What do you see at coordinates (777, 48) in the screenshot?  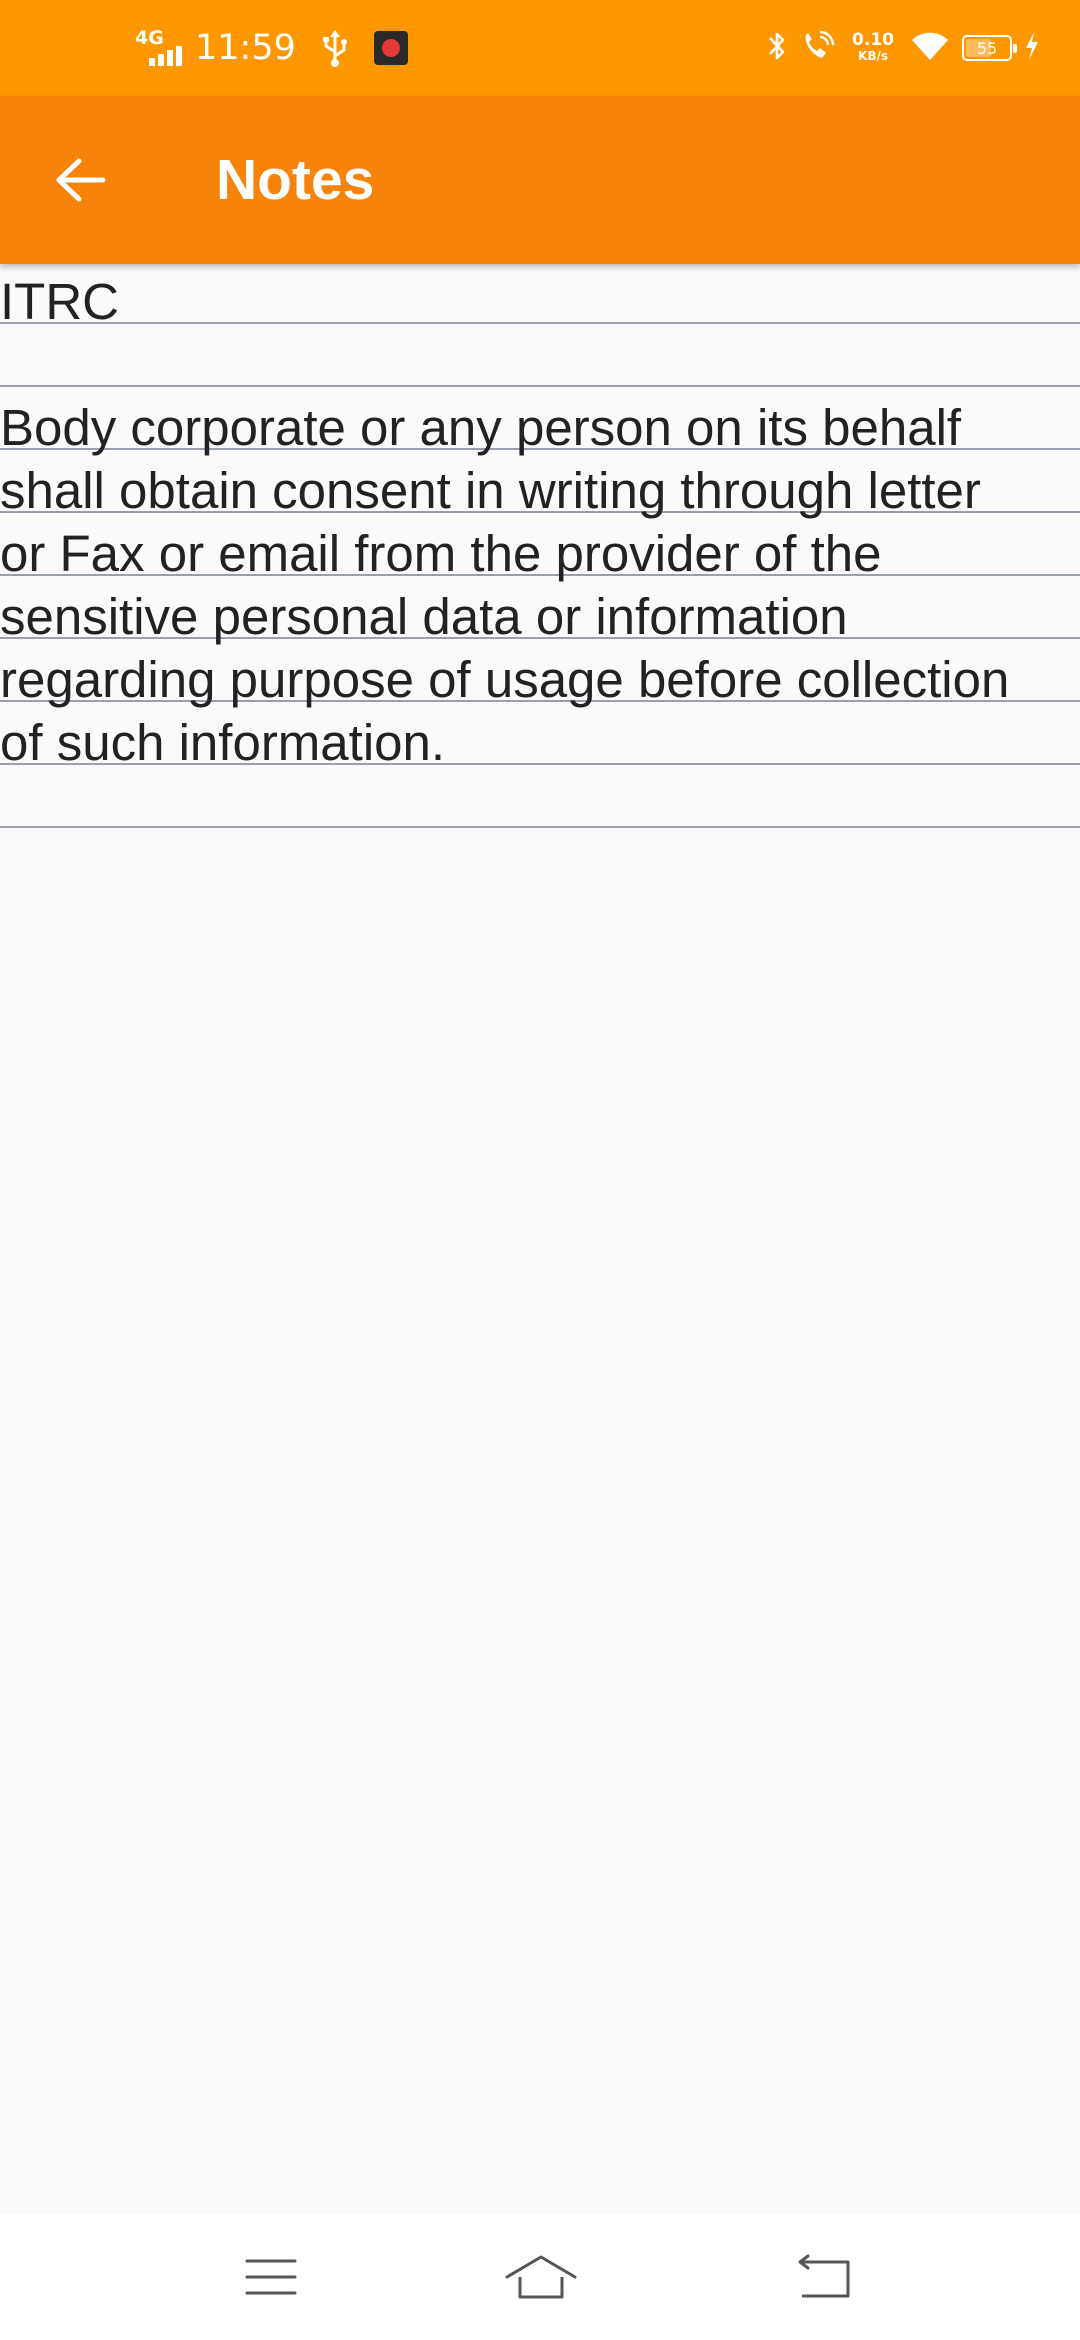 I see `bluetooth-icon` at bounding box center [777, 48].